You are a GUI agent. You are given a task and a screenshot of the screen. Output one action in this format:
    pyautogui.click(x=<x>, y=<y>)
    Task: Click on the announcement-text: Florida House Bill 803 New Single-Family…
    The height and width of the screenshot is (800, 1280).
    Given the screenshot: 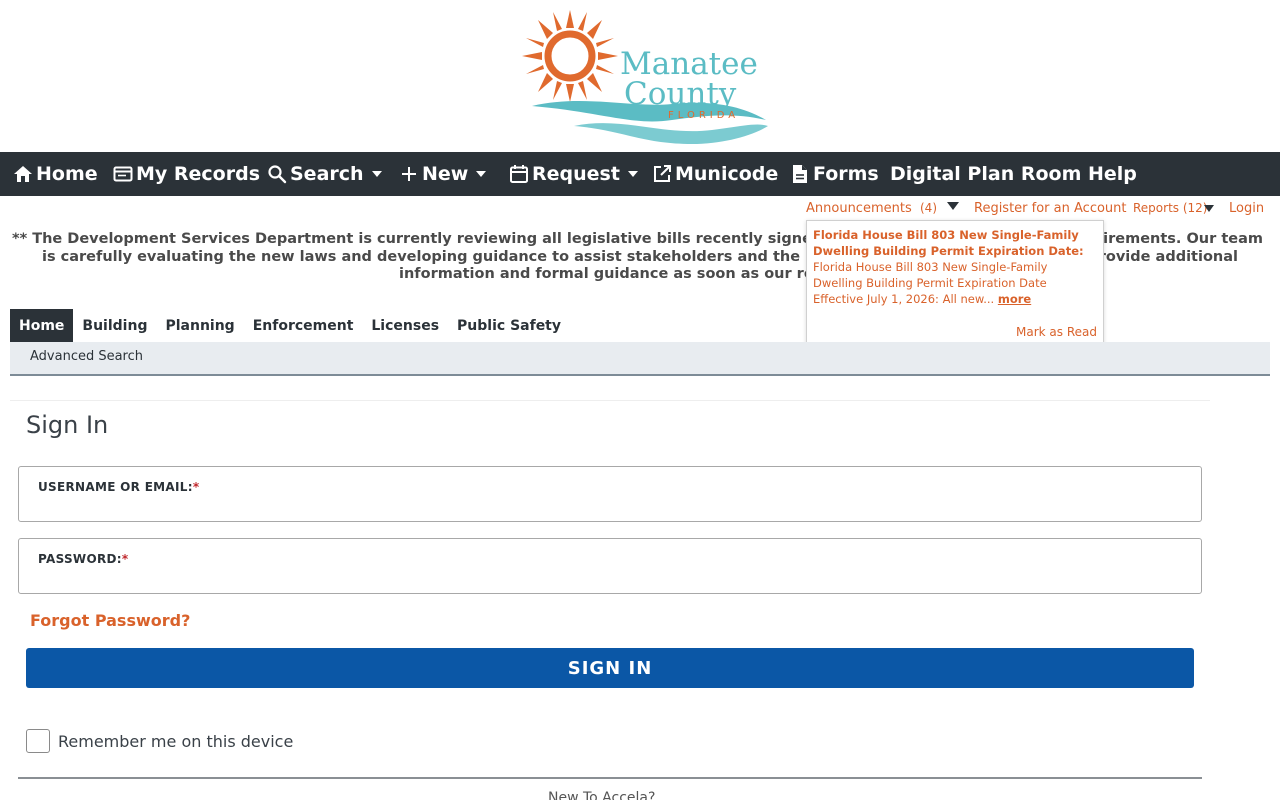 What is the action you would take?
    pyautogui.click(x=955, y=267)
    